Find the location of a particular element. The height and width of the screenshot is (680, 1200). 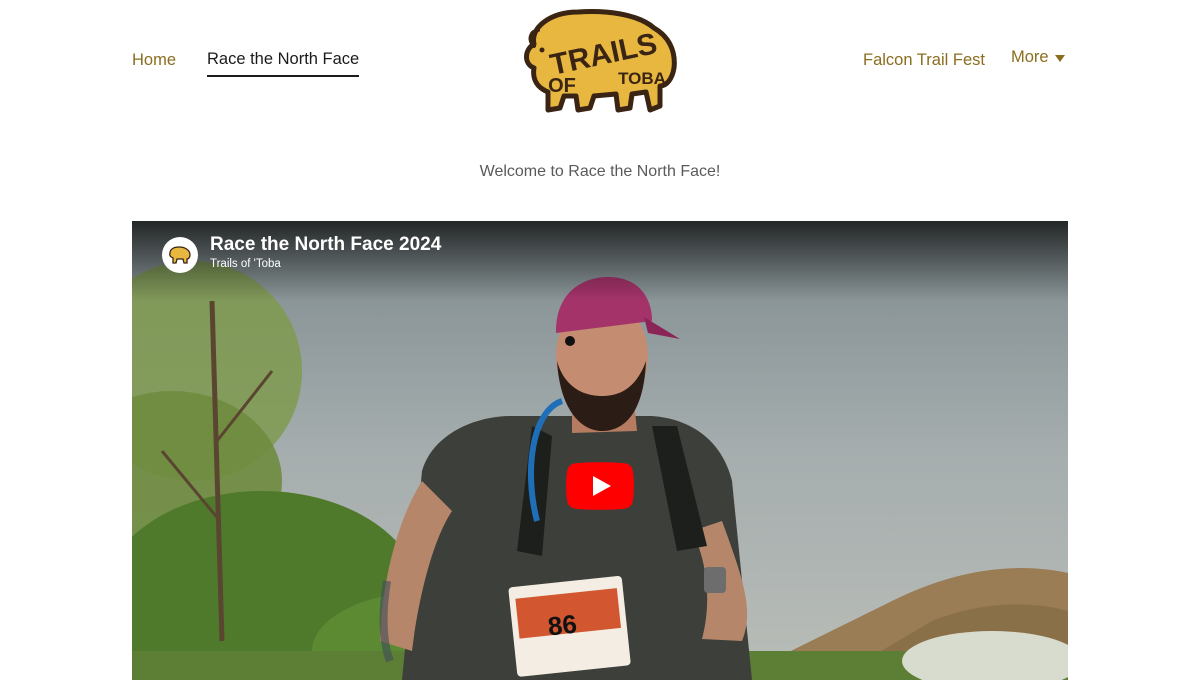

site-logo: TRAILS TOBA OF is located at coordinates (600, 60).